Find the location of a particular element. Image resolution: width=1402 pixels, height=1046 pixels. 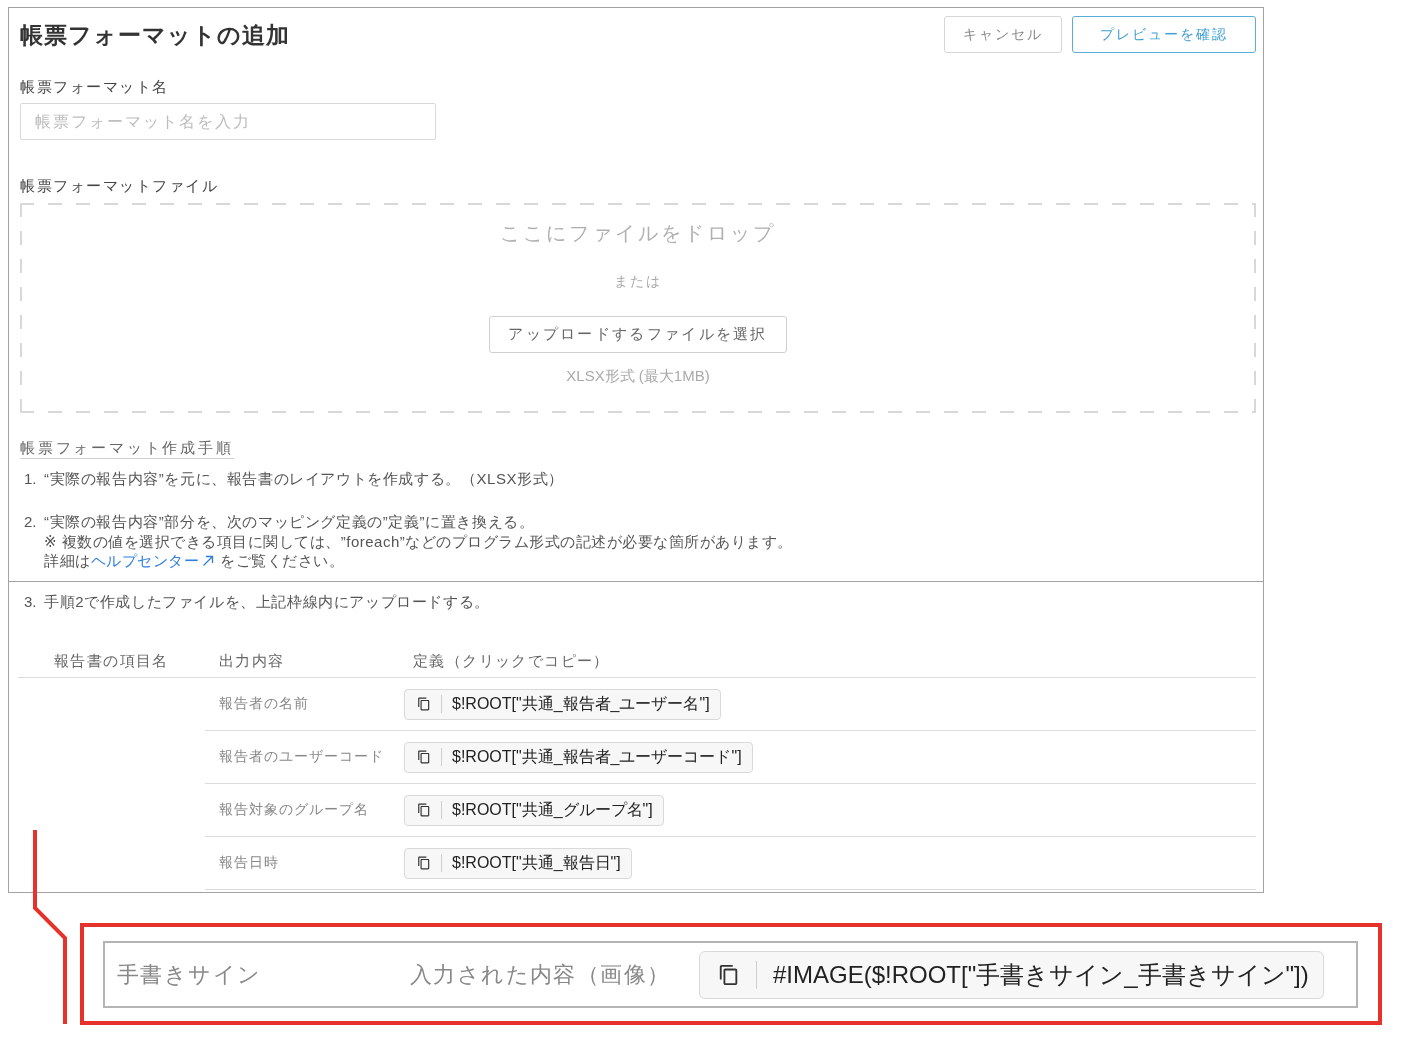

step-text: 手順2で作成したファイルを、上記枠線内にアップロードする。 is located at coordinates (267, 602).